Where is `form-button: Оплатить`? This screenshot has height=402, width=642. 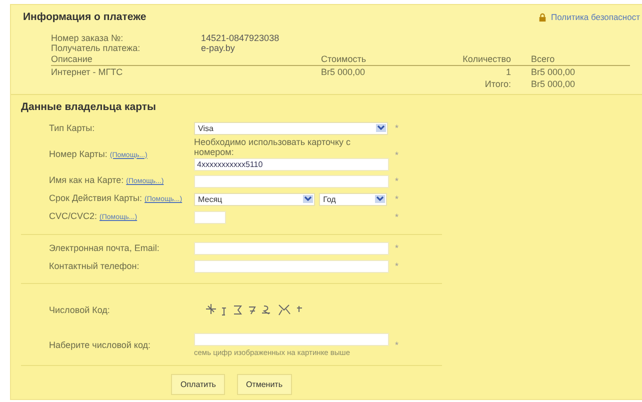 form-button: Оплатить is located at coordinates (198, 384).